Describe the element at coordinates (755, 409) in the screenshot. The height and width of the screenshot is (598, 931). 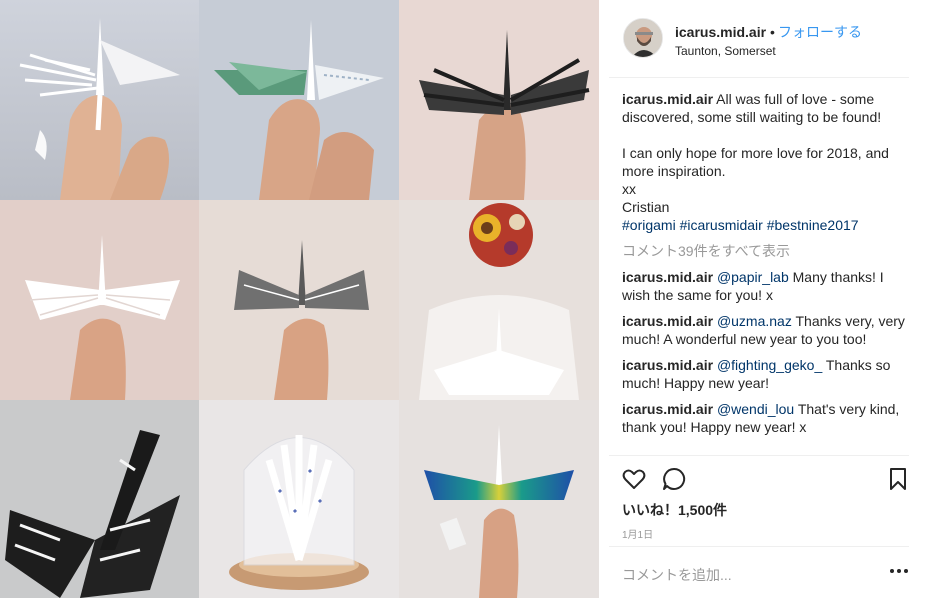
I see `comment-mention: @wendi_lou` at that location.